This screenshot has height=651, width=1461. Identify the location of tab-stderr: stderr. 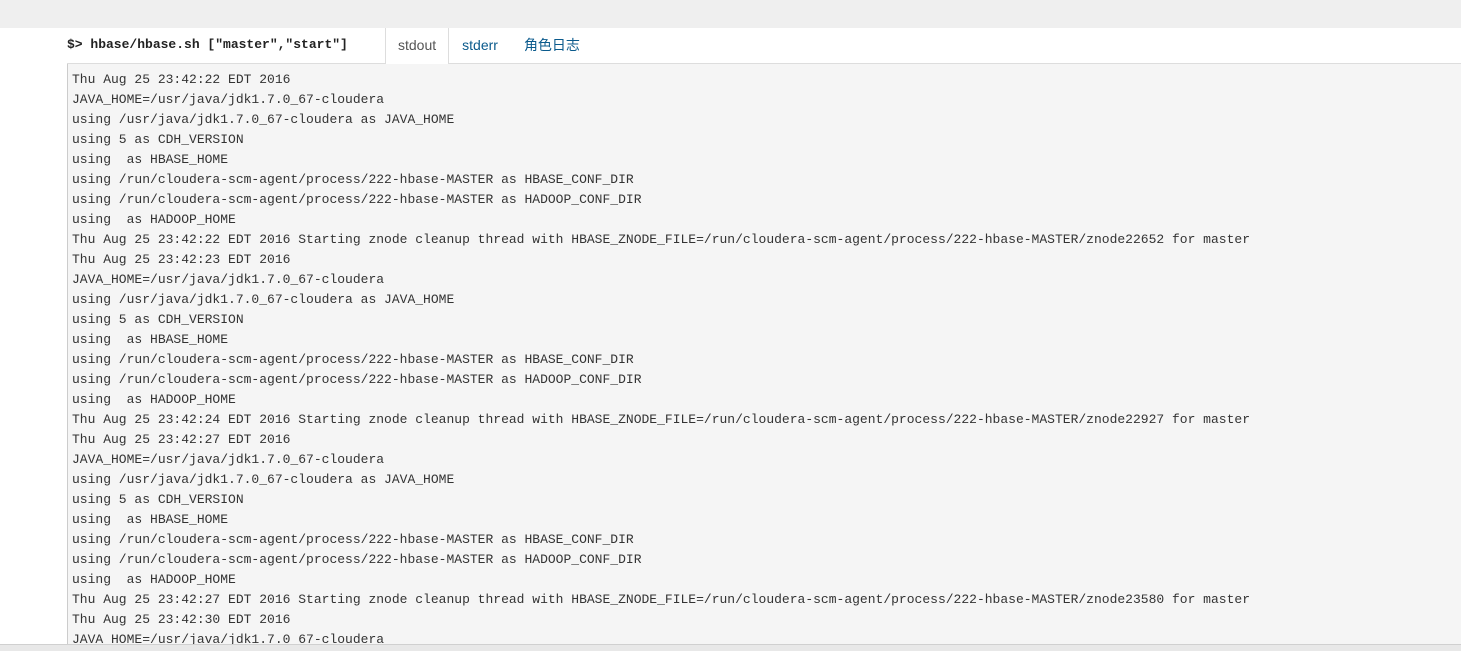
(480, 45).